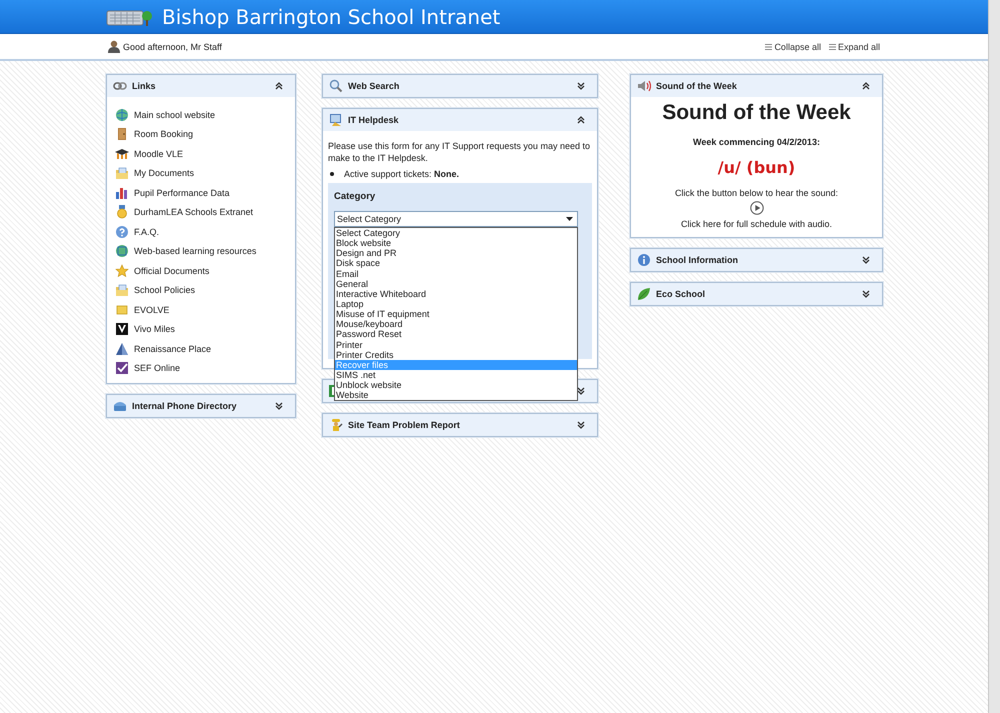 The height and width of the screenshot is (713, 1000). What do you see at coordinates (122, 329) in the screenshot?
I see `emblem-icon` at bounding box center [122, 329].